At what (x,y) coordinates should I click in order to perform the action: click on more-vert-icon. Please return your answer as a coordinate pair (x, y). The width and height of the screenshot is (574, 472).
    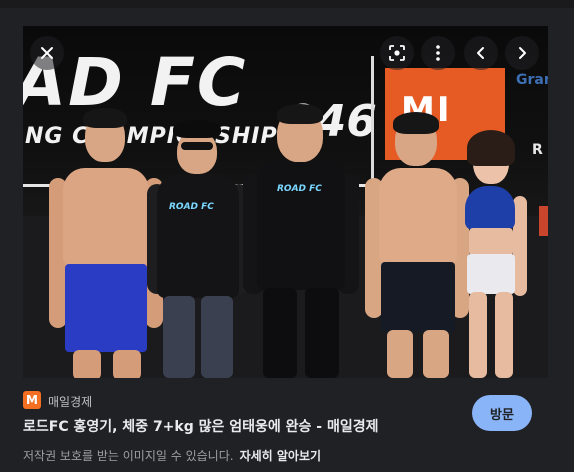
    Looking at the image, I should click on (438, 53).